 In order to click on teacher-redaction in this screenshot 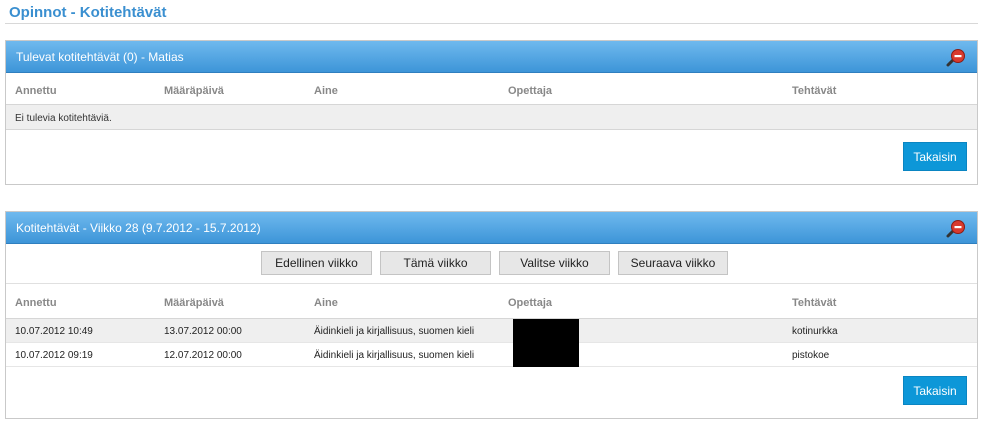, I will do `click(546, 343)`.